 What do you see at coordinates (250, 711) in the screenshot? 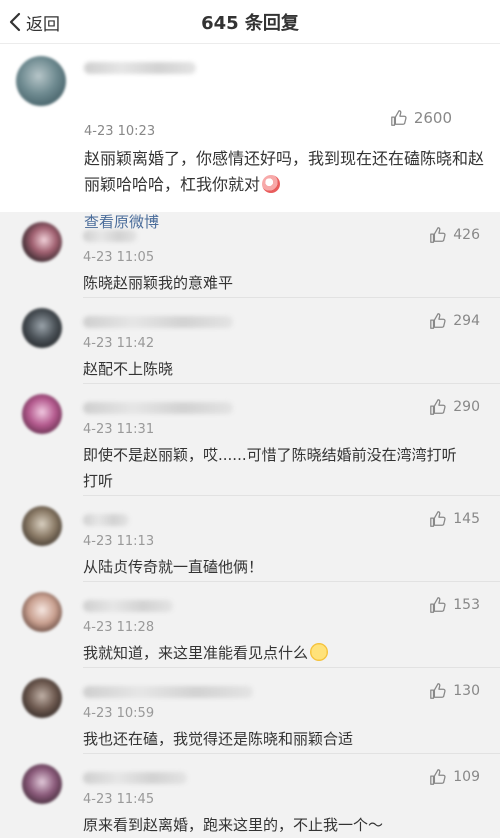
I see `list-item: 130 4-23 10:59 我也还在磕，我觉得还是陈晓和丽颖合适` at bounding box center [250, 711].